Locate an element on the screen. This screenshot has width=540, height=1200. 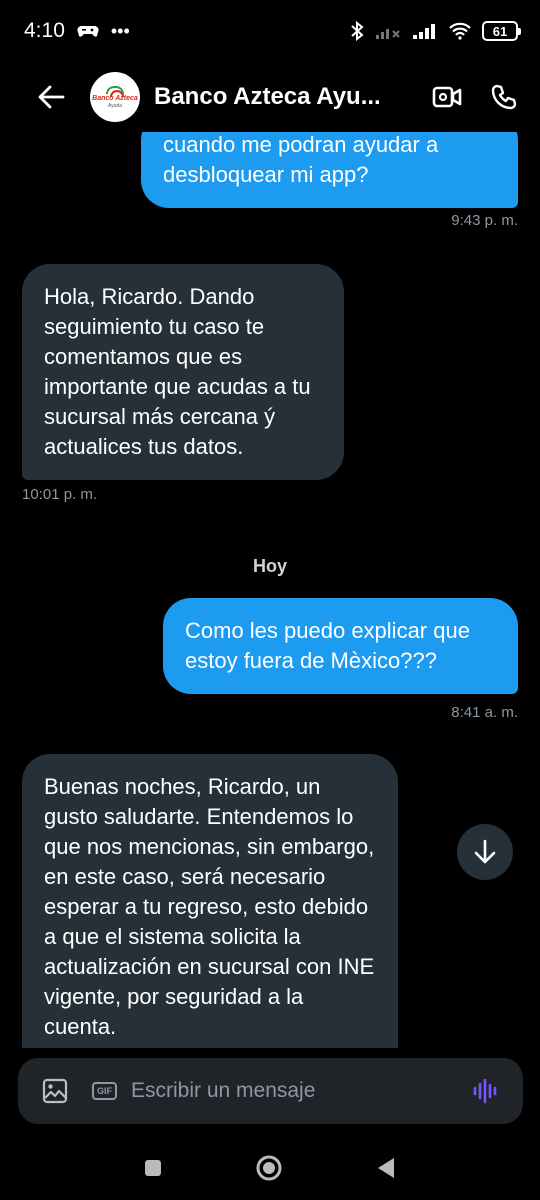
image-icon is located at coordinates (55, 1091).